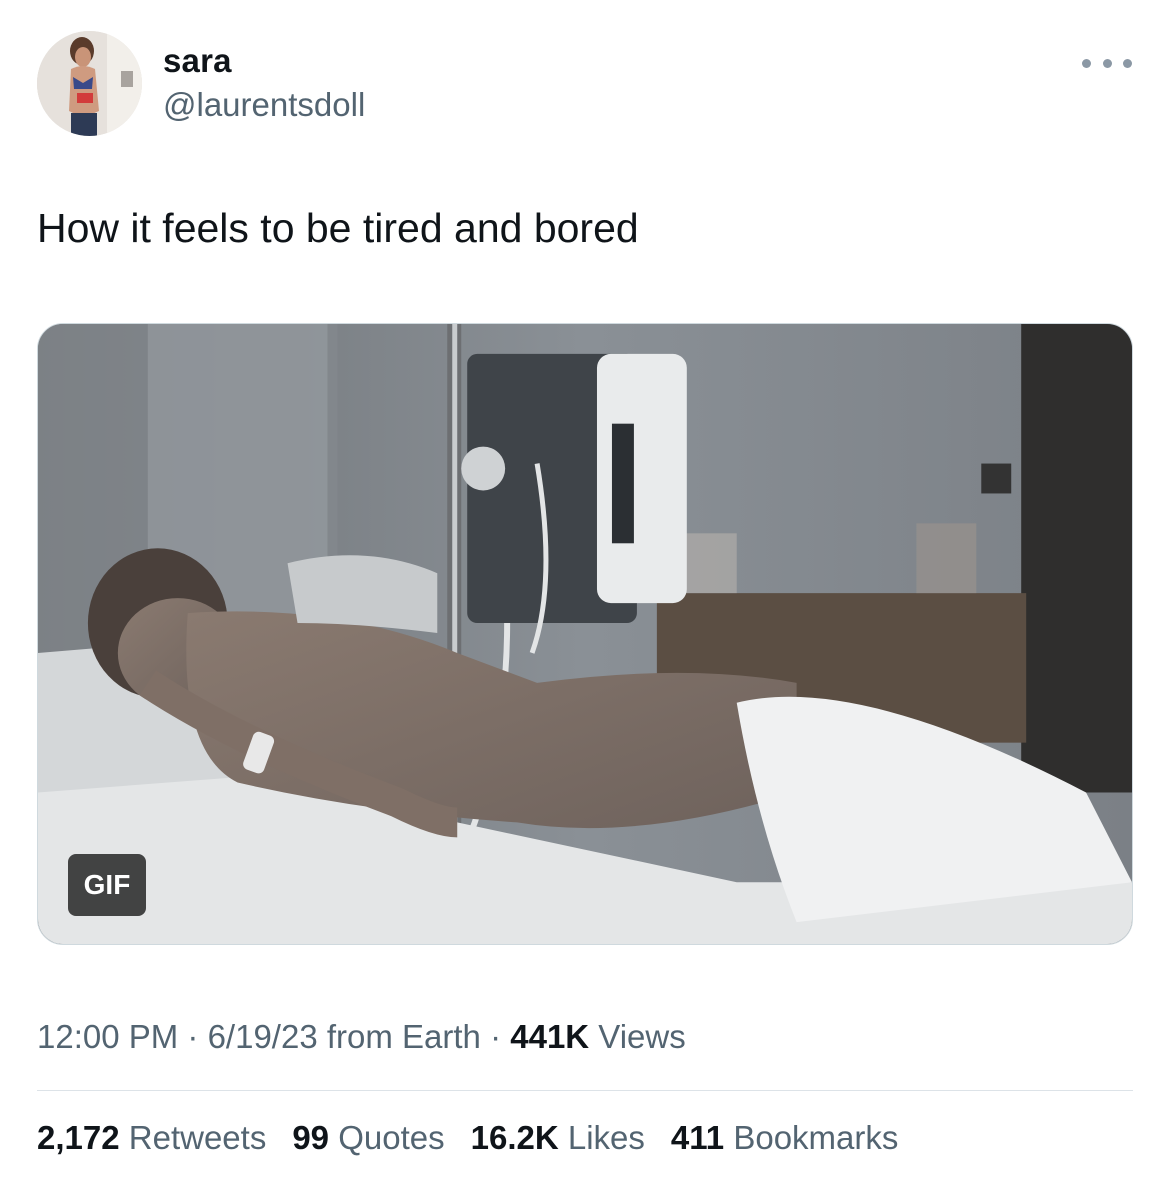 The height and width of the screenshot is (1177, 1170). What do you see at coordinates (811, 1137) in the screenshot?
I see `bookmarks-label: Bookmarks` at bounding box center [811, 1137].